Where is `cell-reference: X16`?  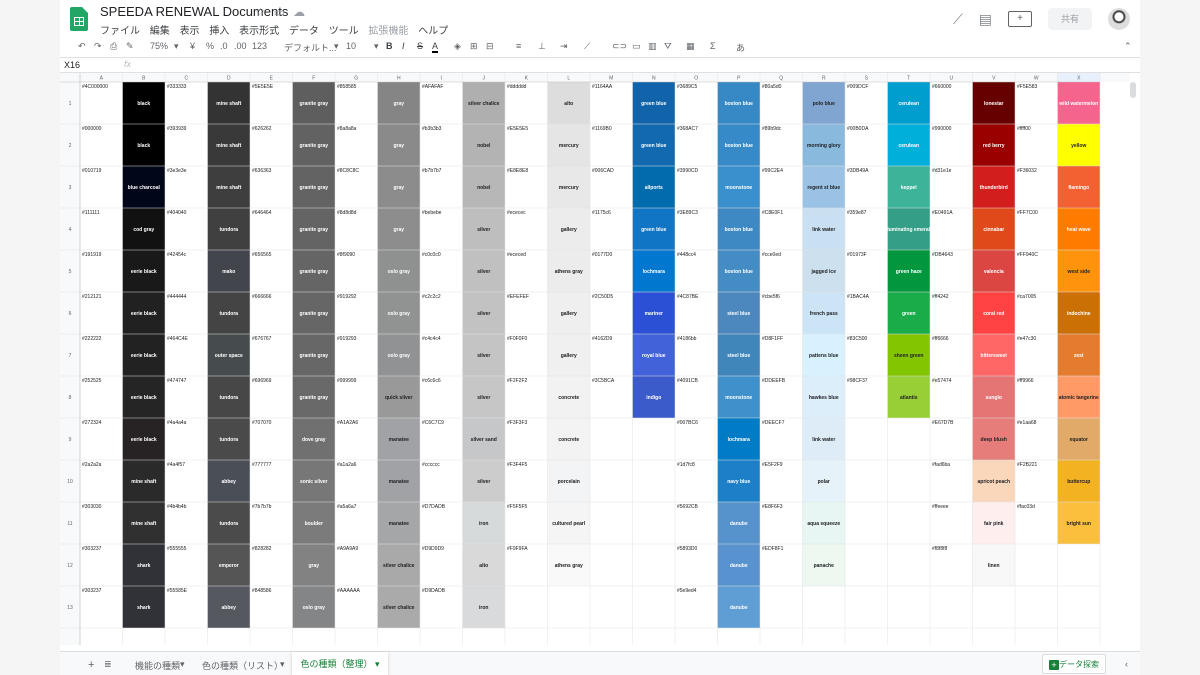
cell-reference: X16 is located at coordinates (72, 65).